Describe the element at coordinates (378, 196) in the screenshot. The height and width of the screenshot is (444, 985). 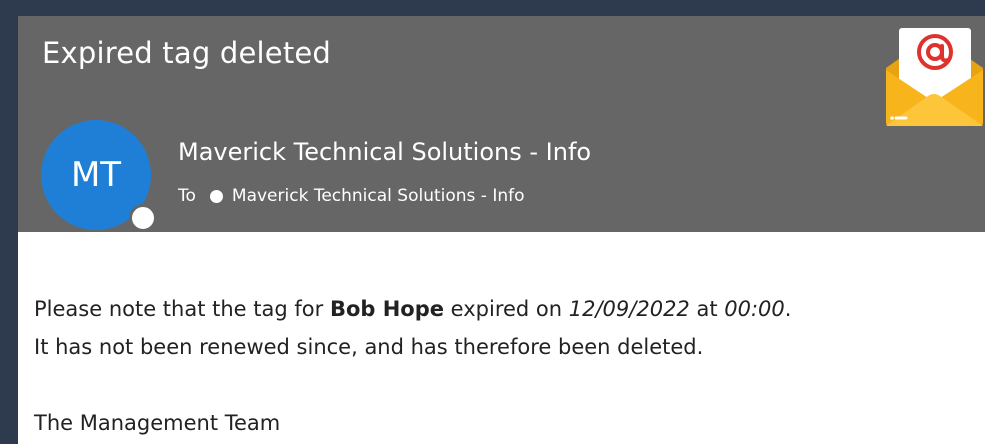
I see `recipient-name: Maverick Technical Solutions - Info` at that location.